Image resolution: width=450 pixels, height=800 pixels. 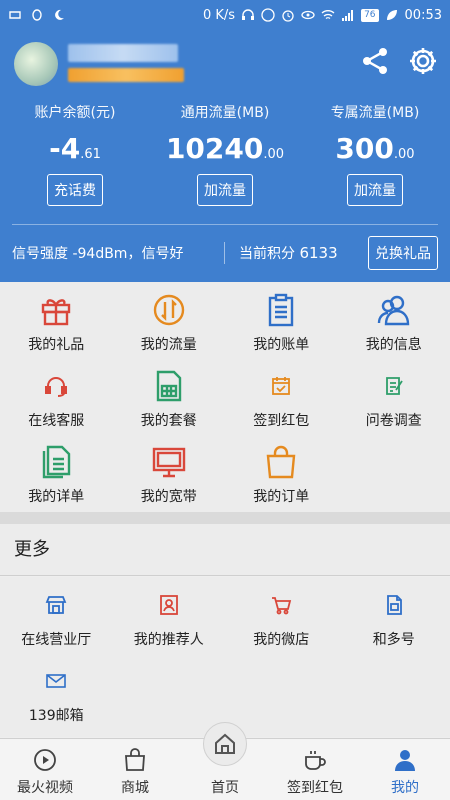 I want to click on grid-item-bill: 我的账单, so click(x=281, y=320).